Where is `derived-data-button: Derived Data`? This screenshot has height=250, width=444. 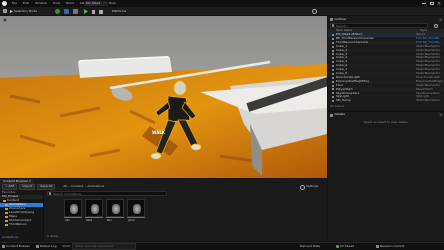 derived-data-button: Derived Data is located at coordinates (310, 246).